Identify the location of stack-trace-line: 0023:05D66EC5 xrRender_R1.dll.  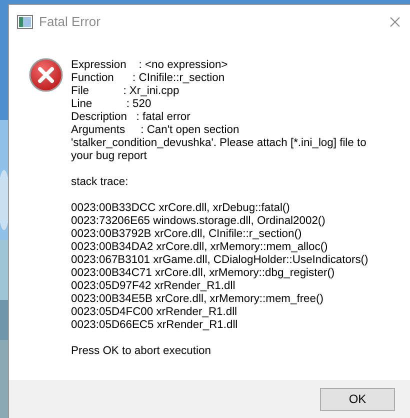
(155, 325).